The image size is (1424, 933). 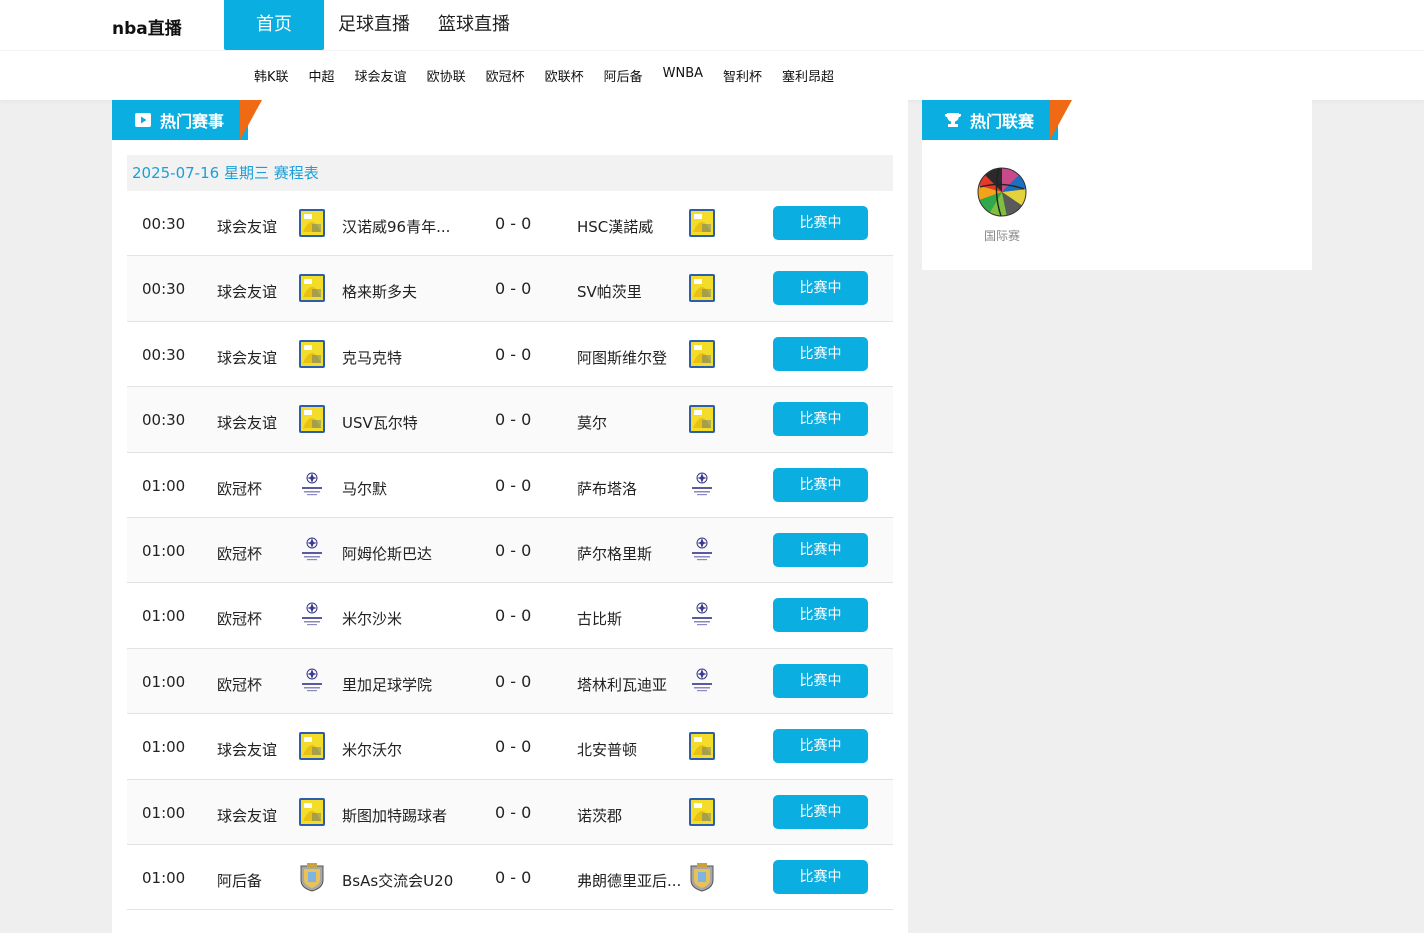 I want to click on away-team: 诺茨郡, so click(x=631, y=815).